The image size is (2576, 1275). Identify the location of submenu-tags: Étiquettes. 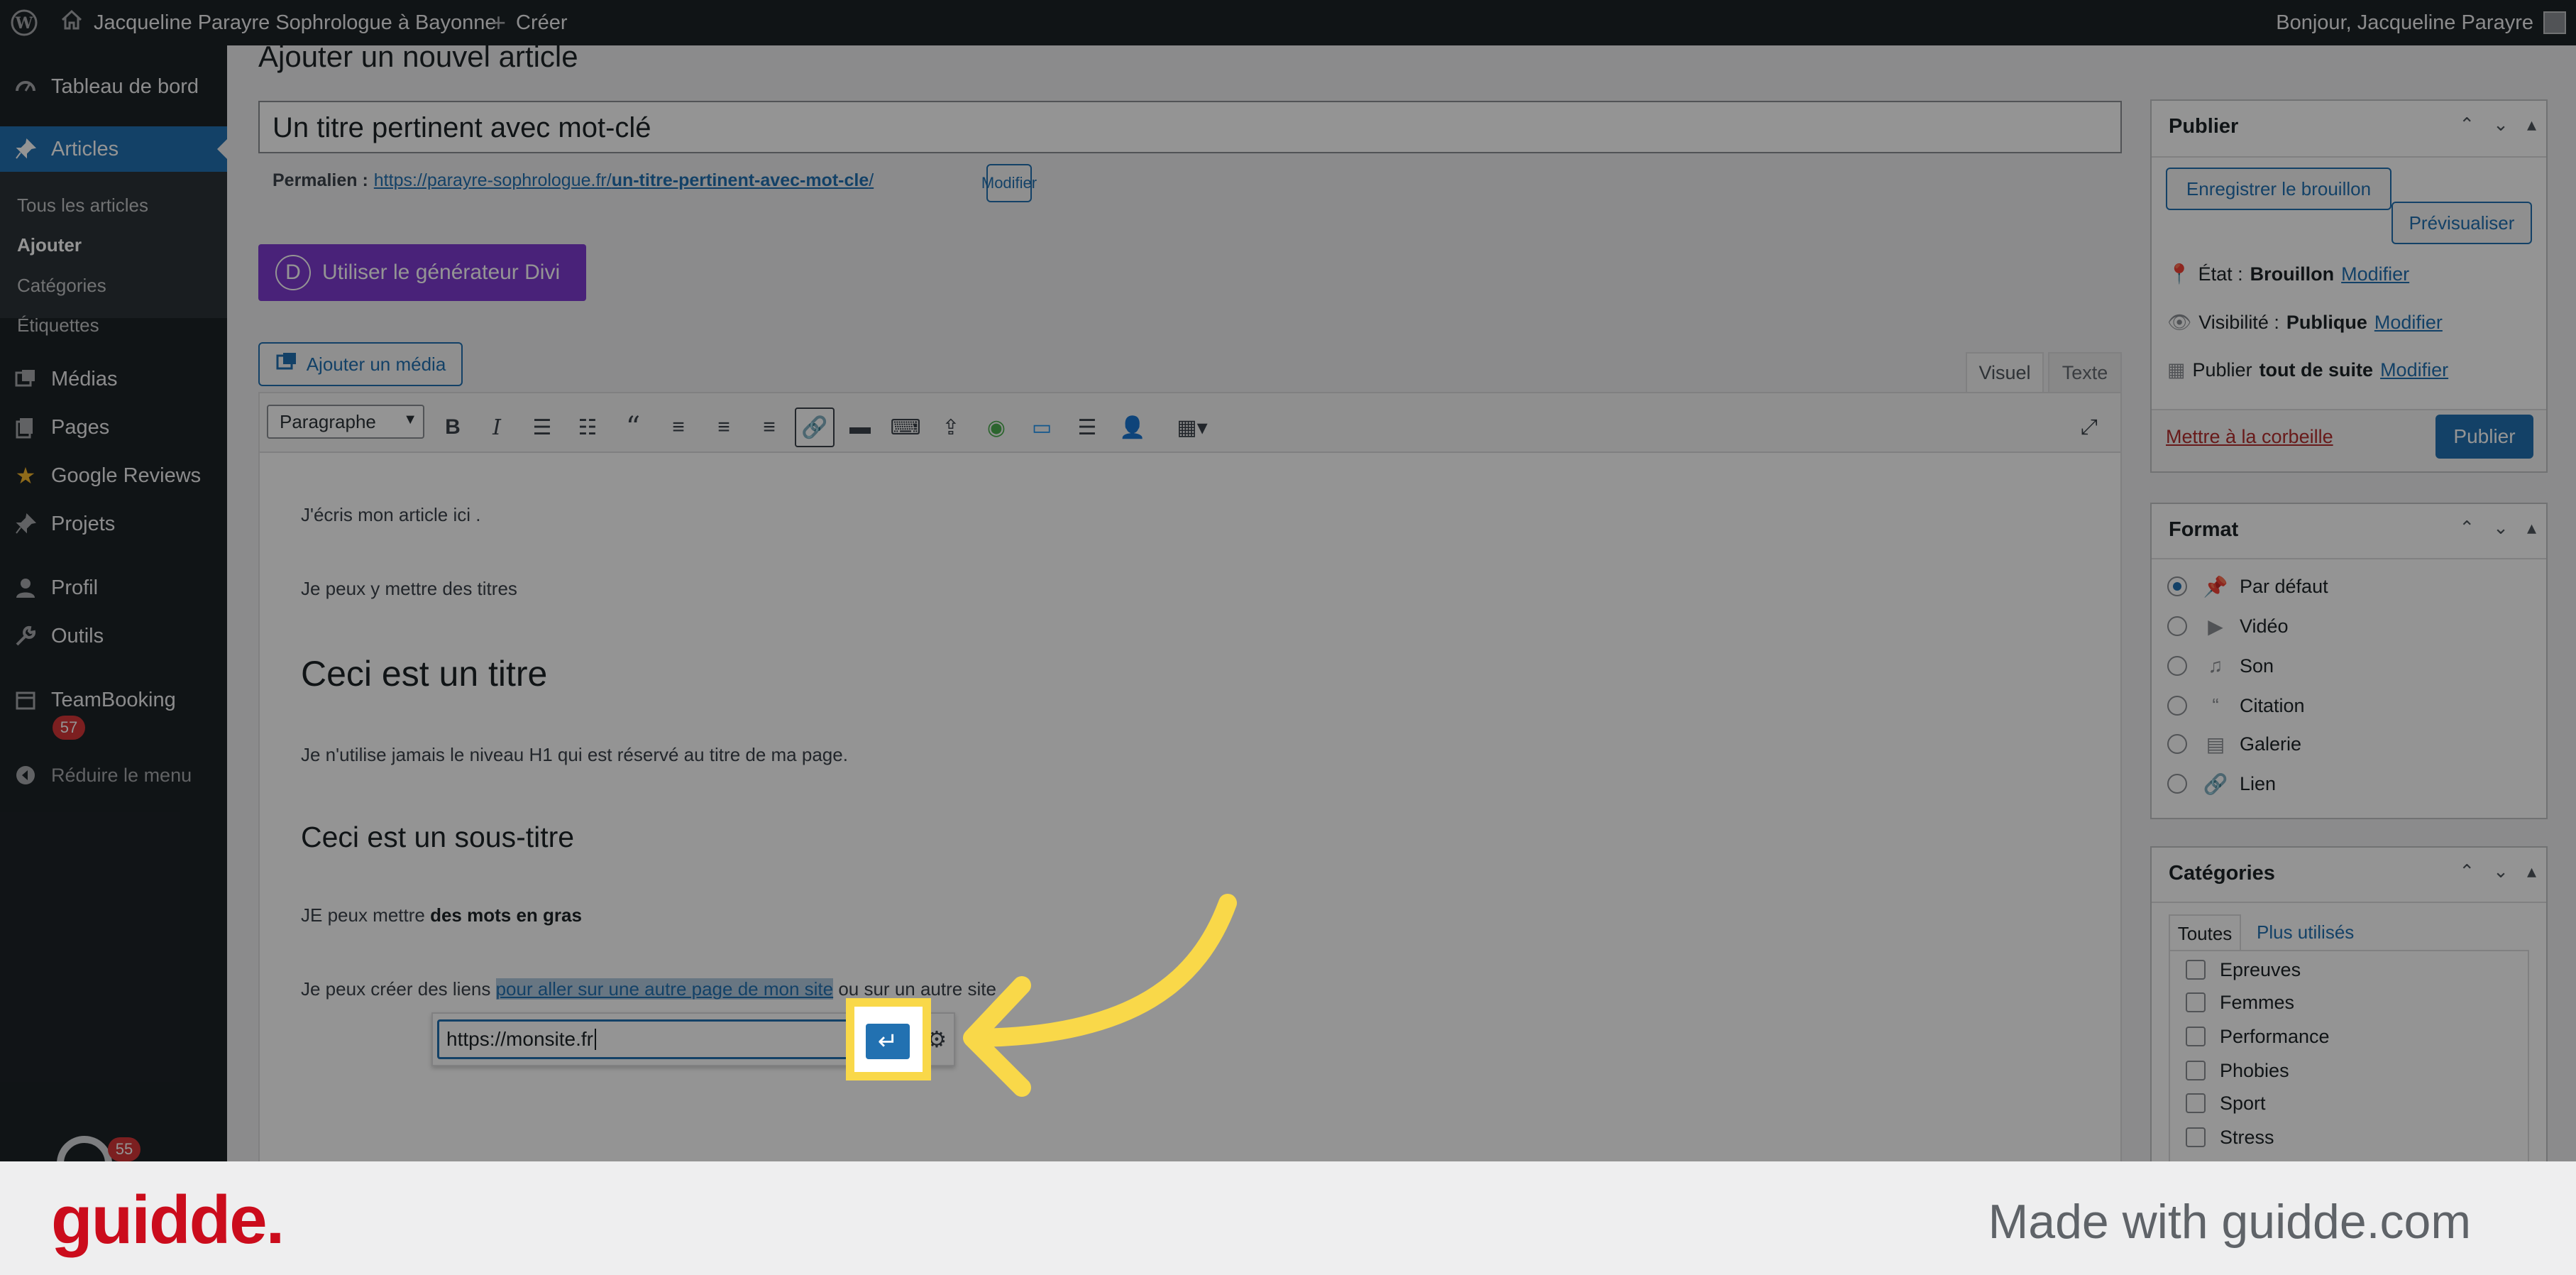
(58, 325).